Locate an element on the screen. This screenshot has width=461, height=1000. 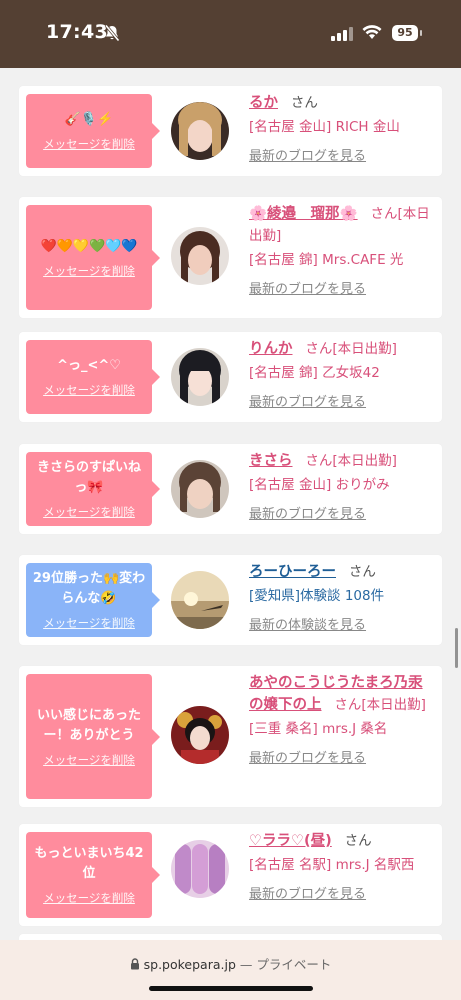
message-bubble: 🎸🎙️⚡️ メッセージを削除 is located at coordinates (93, 131).